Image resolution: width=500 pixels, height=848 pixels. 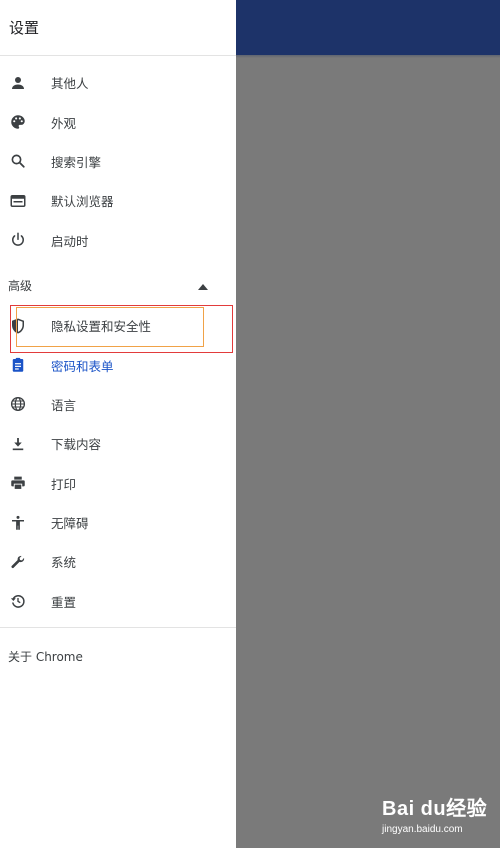 What do you see at coordinates (18, 562) in the screenshot?
I see `wrench-icon` at bounding box center [18, 562].